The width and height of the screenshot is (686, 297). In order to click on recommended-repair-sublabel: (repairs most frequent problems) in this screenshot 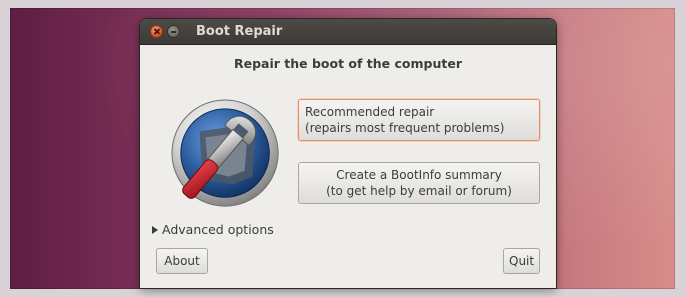, I will do `click(405, 128)`.